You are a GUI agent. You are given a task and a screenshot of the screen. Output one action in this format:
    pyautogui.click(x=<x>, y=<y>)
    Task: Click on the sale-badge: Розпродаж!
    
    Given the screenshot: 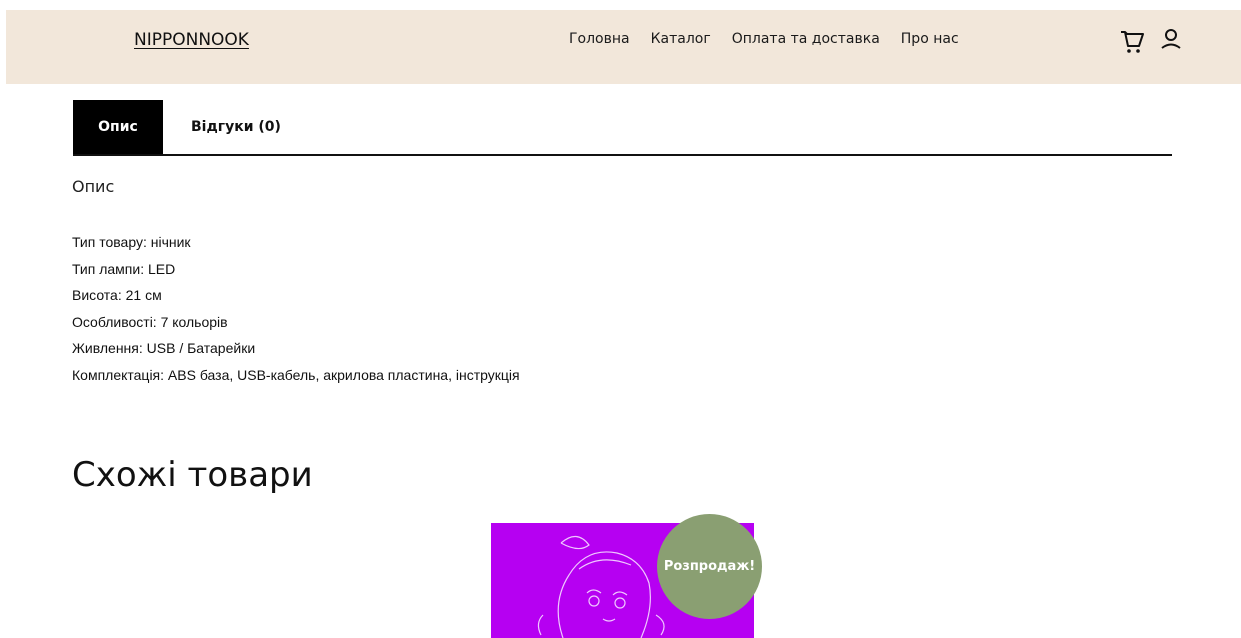 What is the action you would take?
    pyautogui.click(x=709, y=566)
    